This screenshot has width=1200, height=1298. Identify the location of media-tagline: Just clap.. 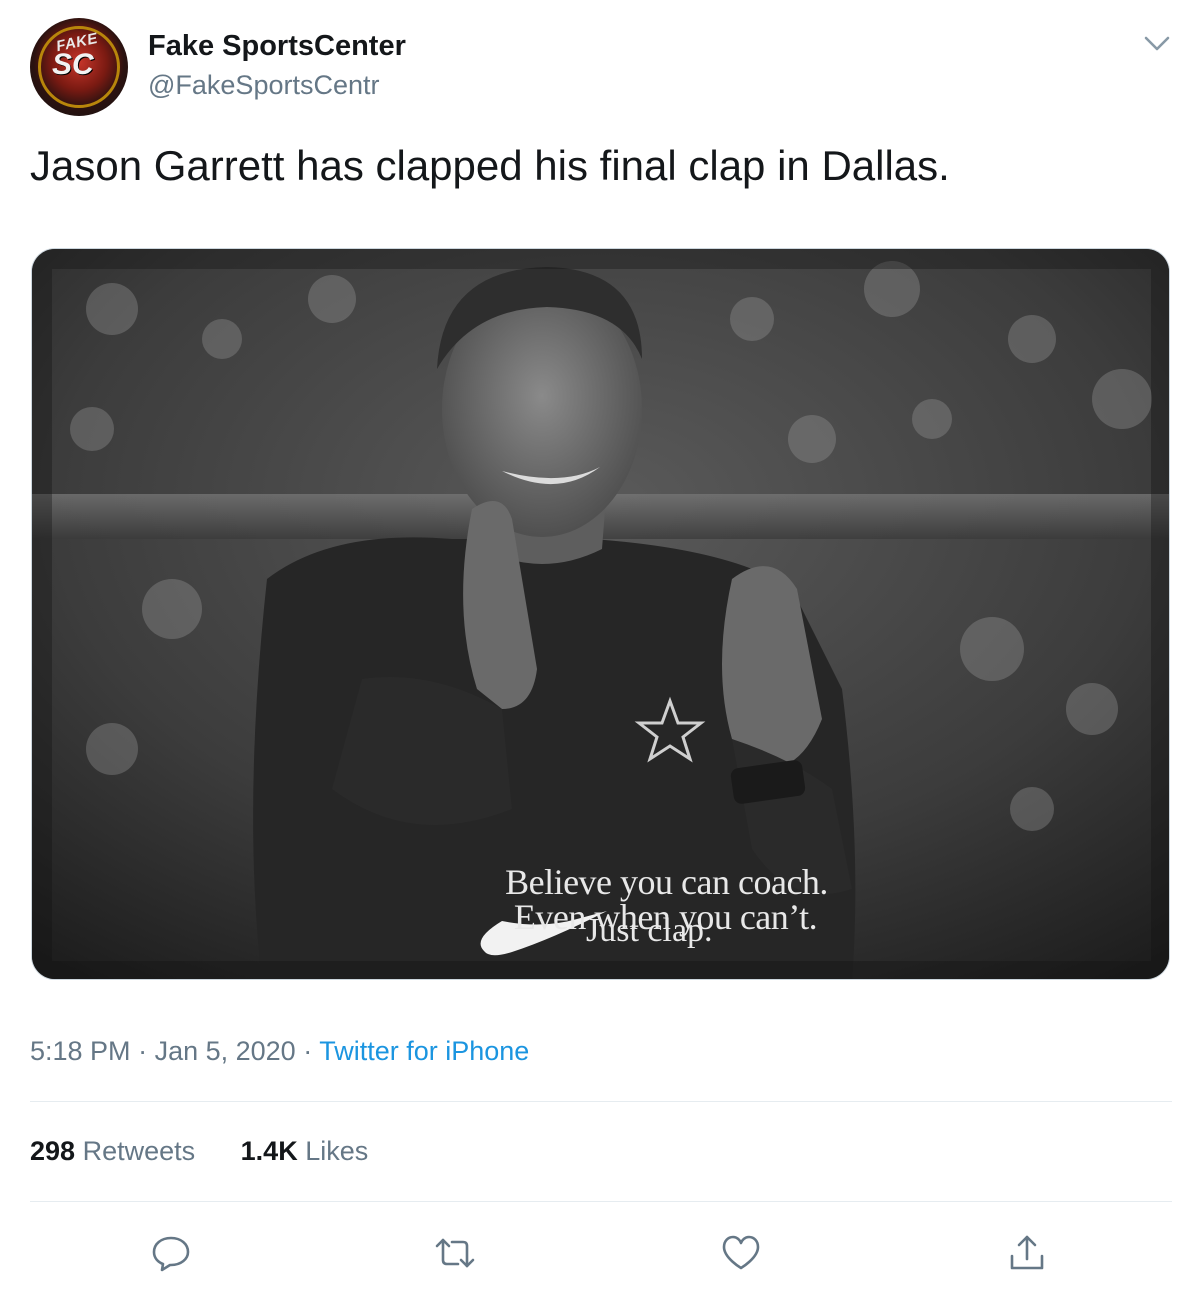
(649, 930).